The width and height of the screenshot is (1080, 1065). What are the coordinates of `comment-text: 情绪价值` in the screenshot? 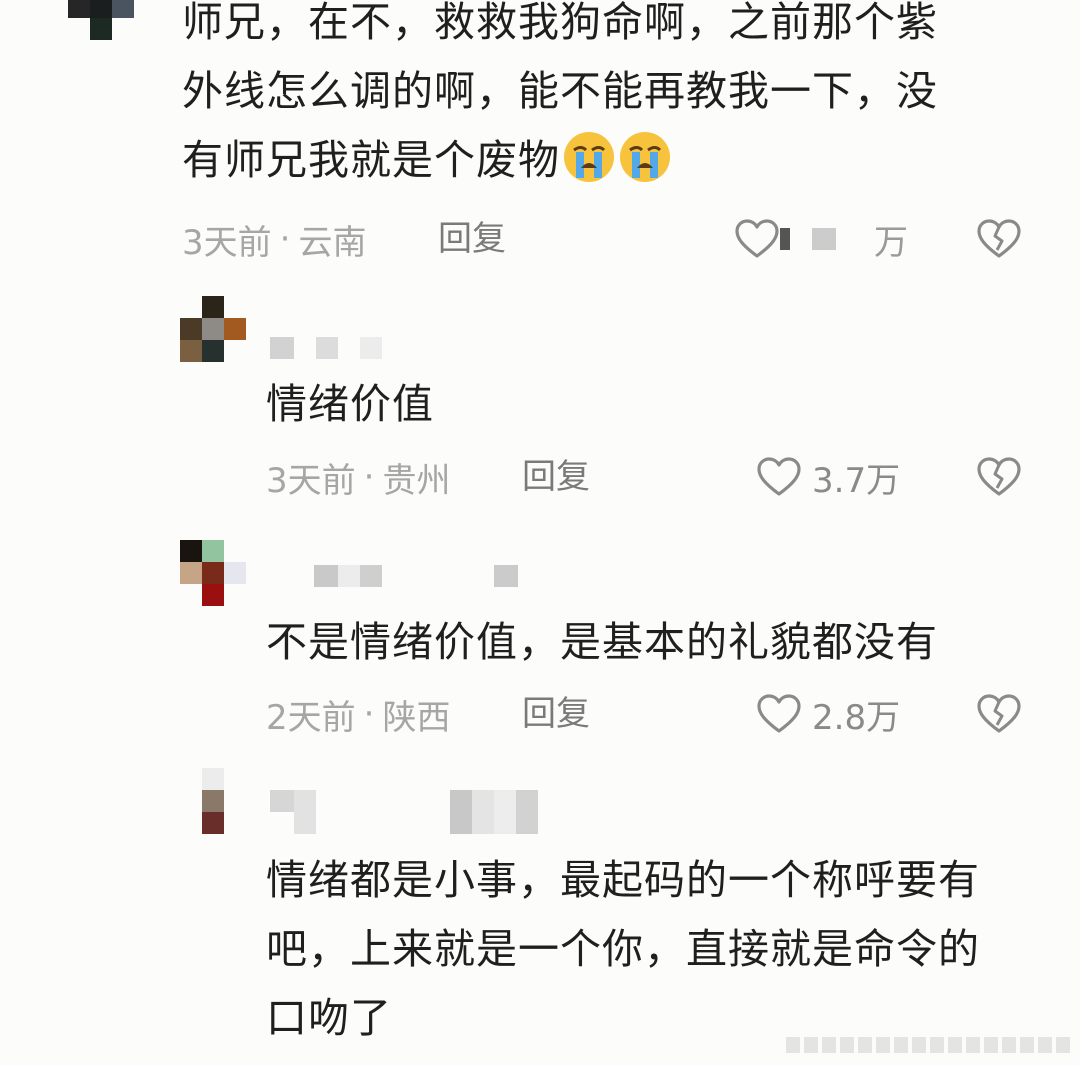 It's located at (350, 404).